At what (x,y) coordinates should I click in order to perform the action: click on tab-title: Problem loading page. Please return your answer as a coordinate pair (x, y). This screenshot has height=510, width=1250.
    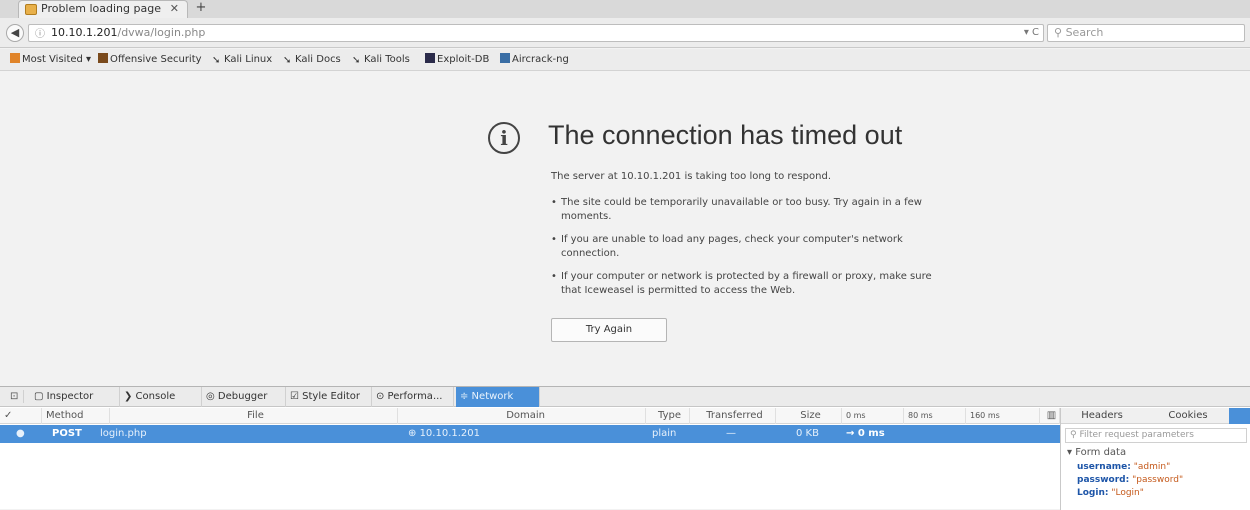
    Looking at the image, I should click on (101, 8).